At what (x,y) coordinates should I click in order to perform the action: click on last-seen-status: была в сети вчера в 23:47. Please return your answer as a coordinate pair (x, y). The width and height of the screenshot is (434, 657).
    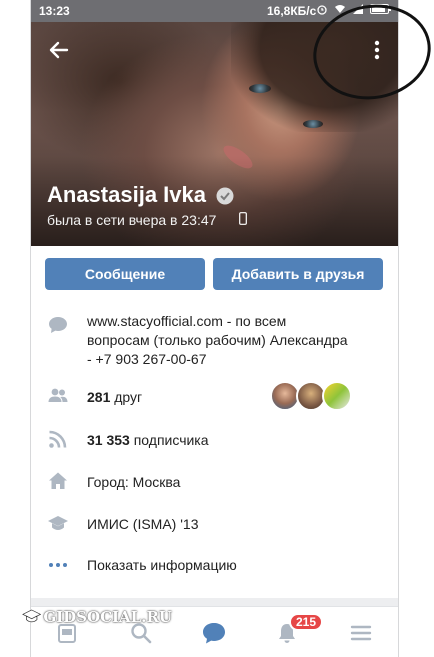
    Looking at the image, I should click on (132, 220).